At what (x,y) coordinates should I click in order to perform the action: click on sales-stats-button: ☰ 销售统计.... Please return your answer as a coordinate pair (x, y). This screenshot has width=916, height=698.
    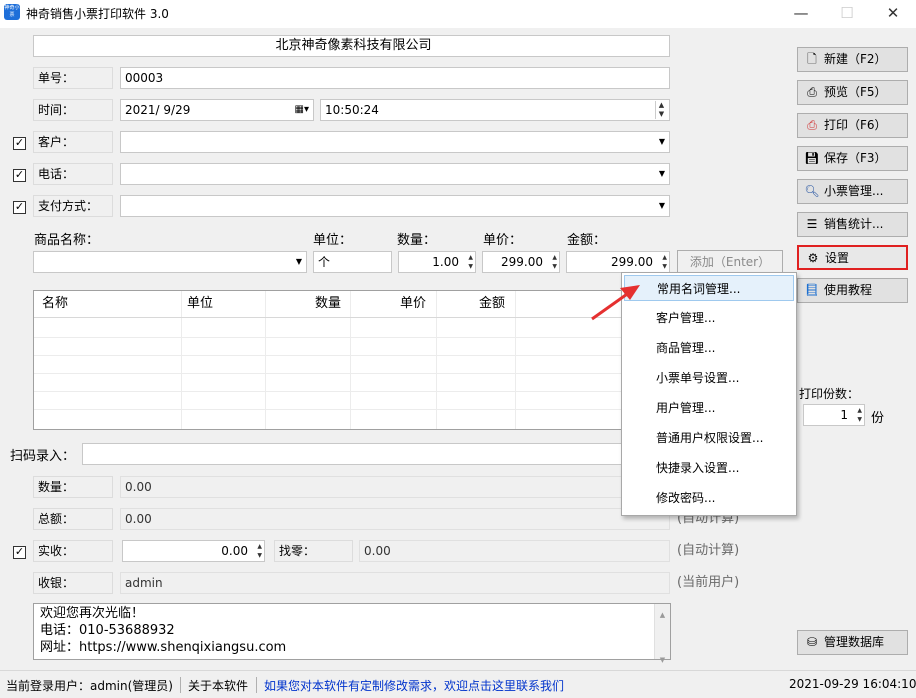
    Looking at the image, I should click on (852, 224).